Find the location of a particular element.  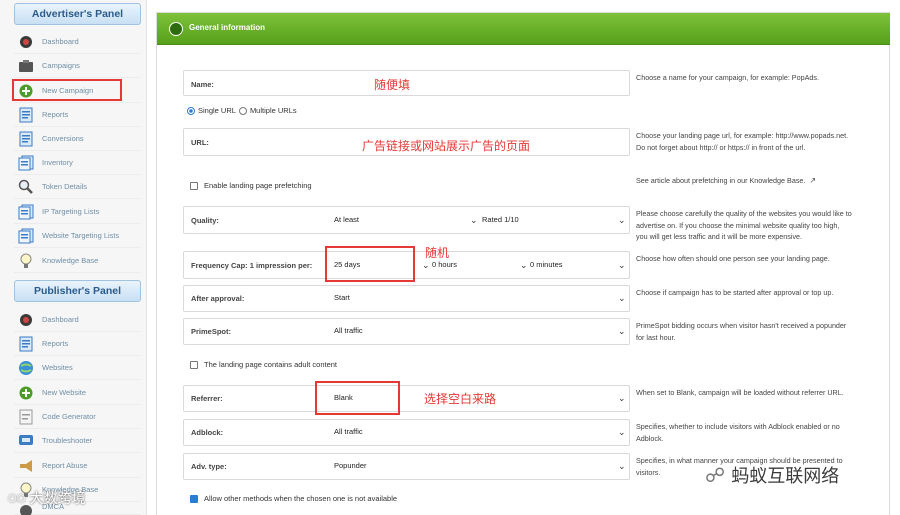

referrer-label: Referrer: is located at coordinates (207, 398).